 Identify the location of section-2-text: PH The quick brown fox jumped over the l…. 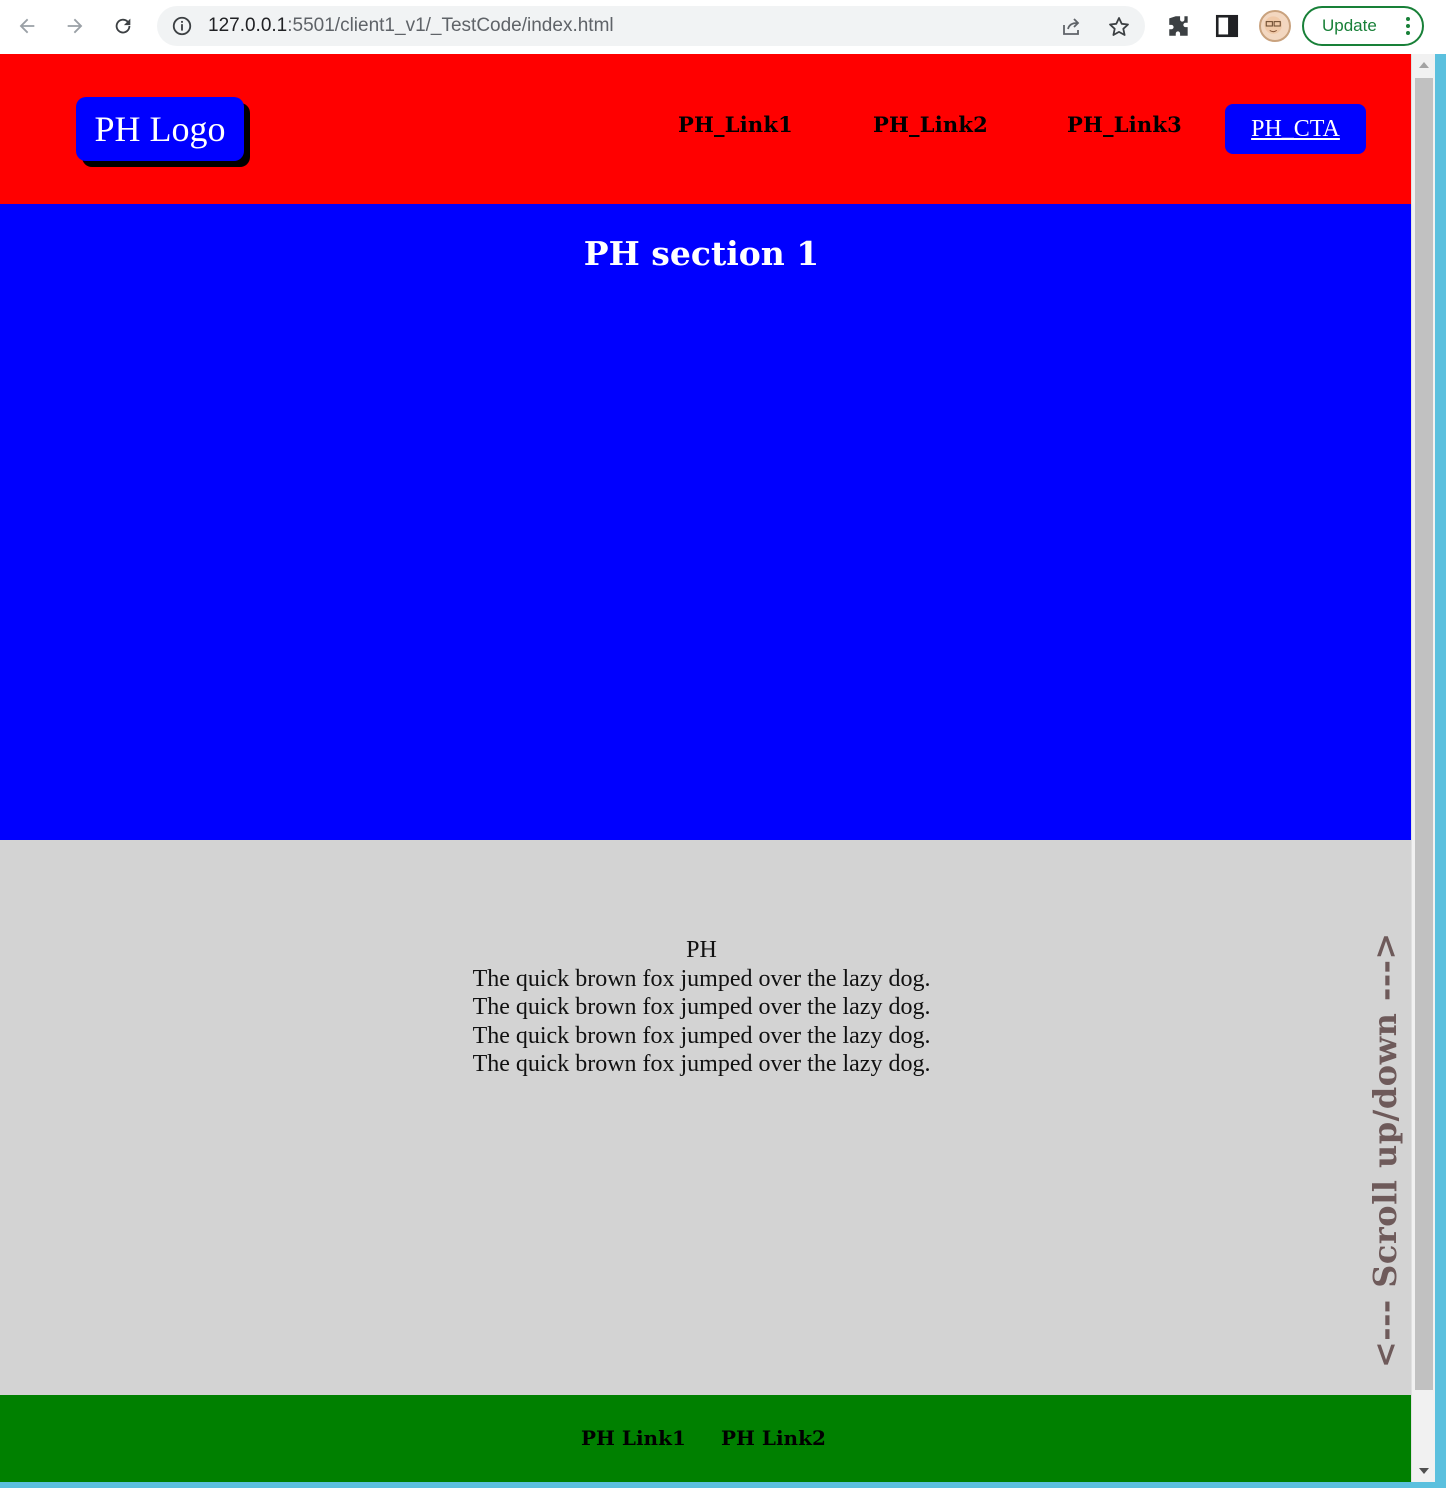
(701, 1007).